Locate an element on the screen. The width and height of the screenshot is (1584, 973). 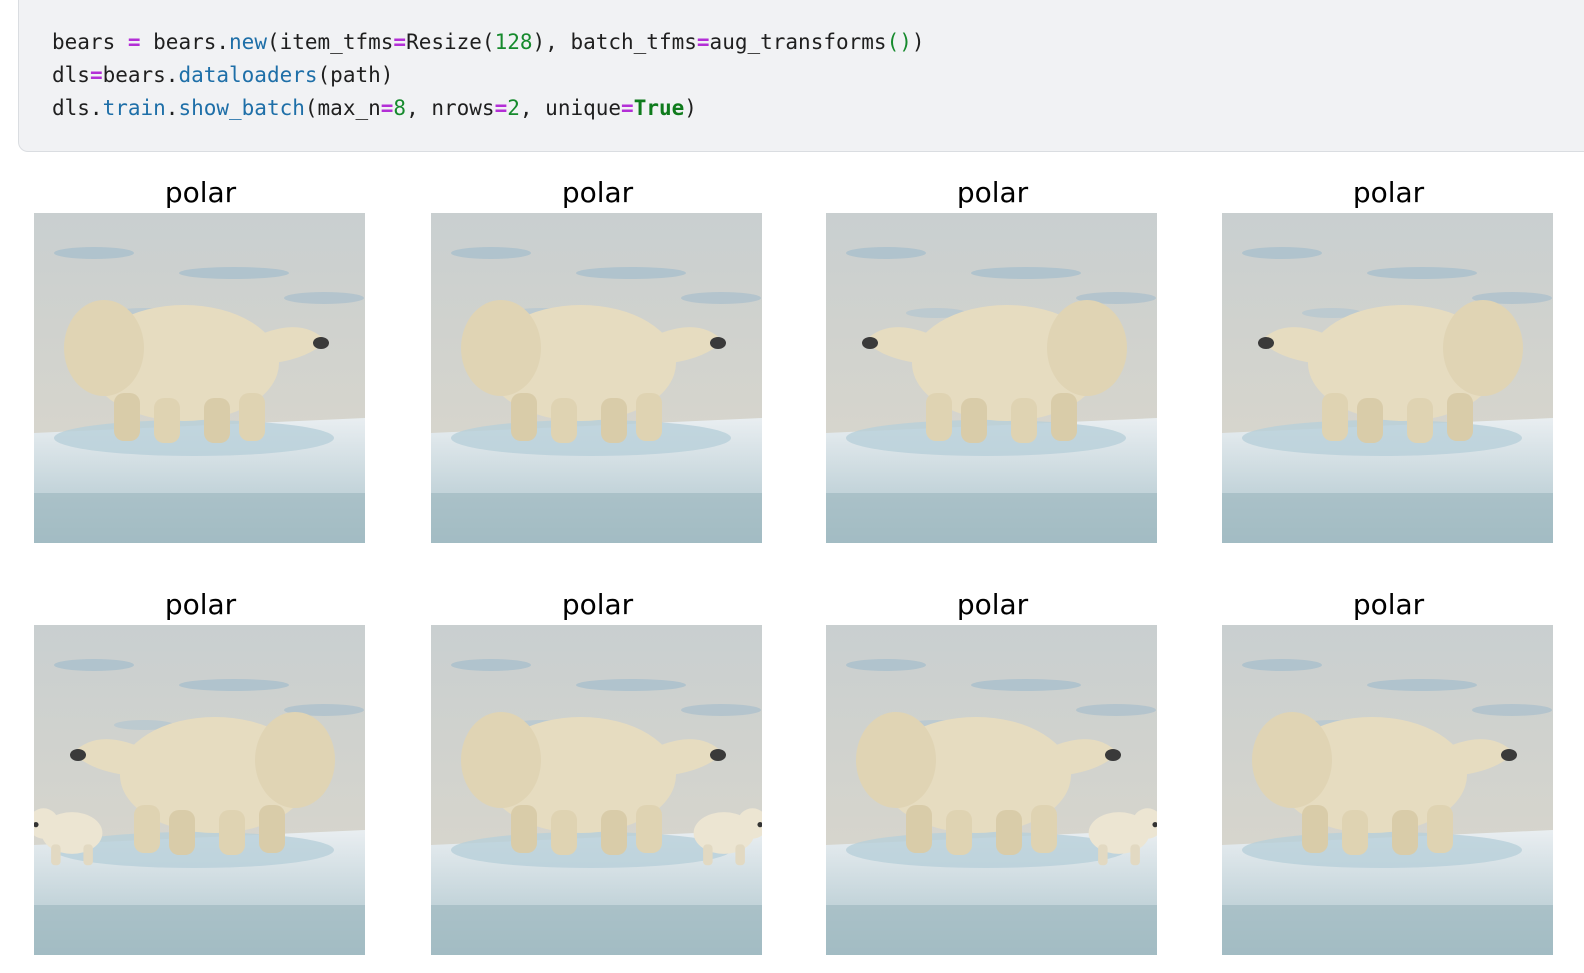
code-token: bears is located at coordinates (90, 42).